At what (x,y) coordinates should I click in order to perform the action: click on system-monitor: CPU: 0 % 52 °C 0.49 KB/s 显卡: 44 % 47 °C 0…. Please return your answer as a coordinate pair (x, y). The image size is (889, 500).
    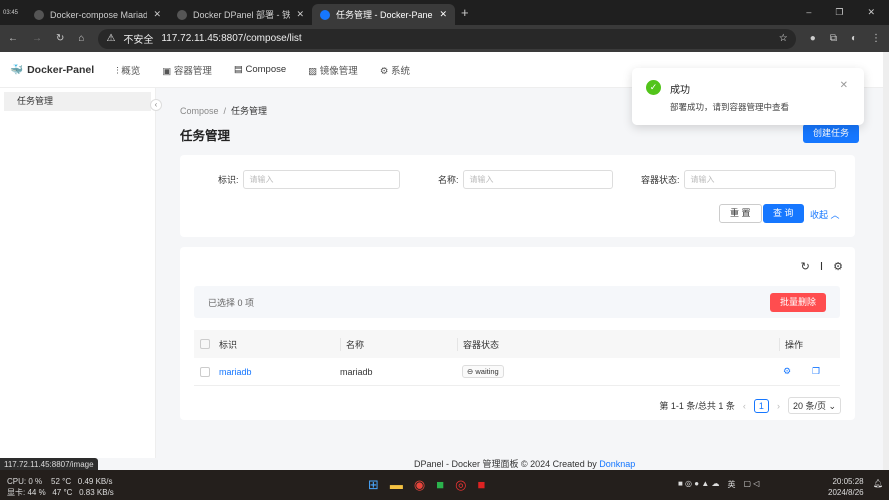
    Looking at the image, I should click on (60, 487).